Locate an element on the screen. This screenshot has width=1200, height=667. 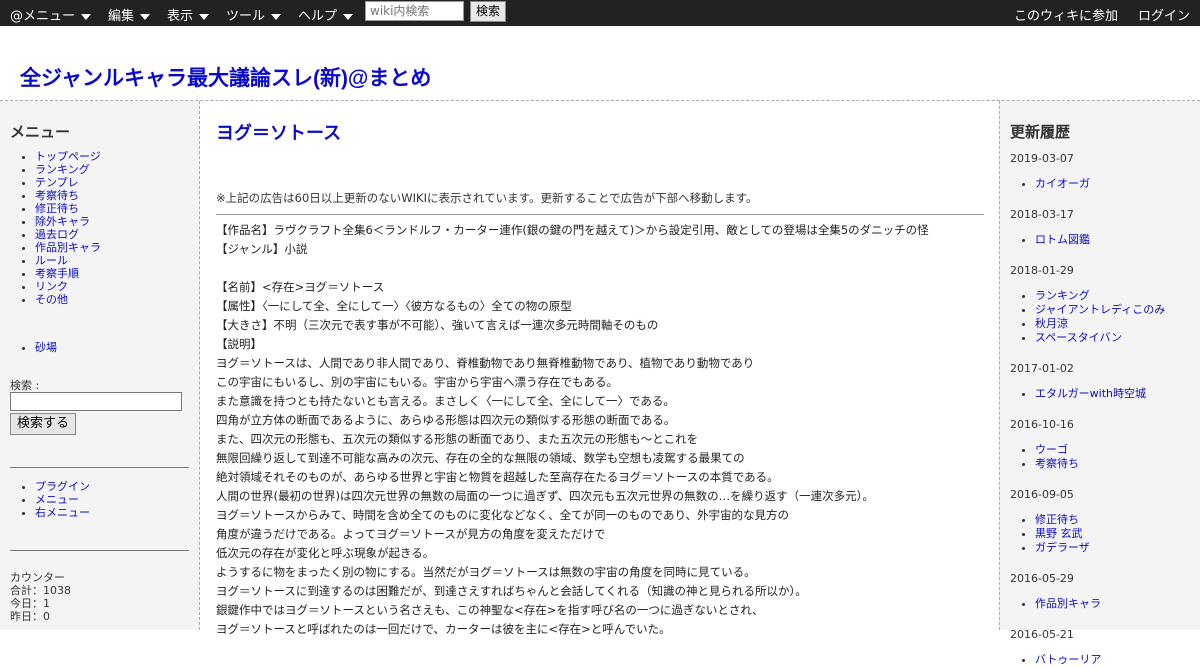
page-title: ヨグ＝ソトース is located at coordinates (278, 132).